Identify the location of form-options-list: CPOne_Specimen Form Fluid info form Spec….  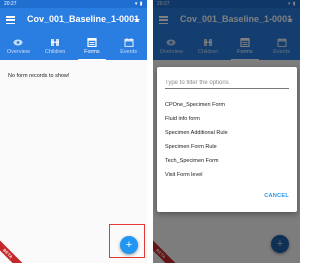
(227, 143).